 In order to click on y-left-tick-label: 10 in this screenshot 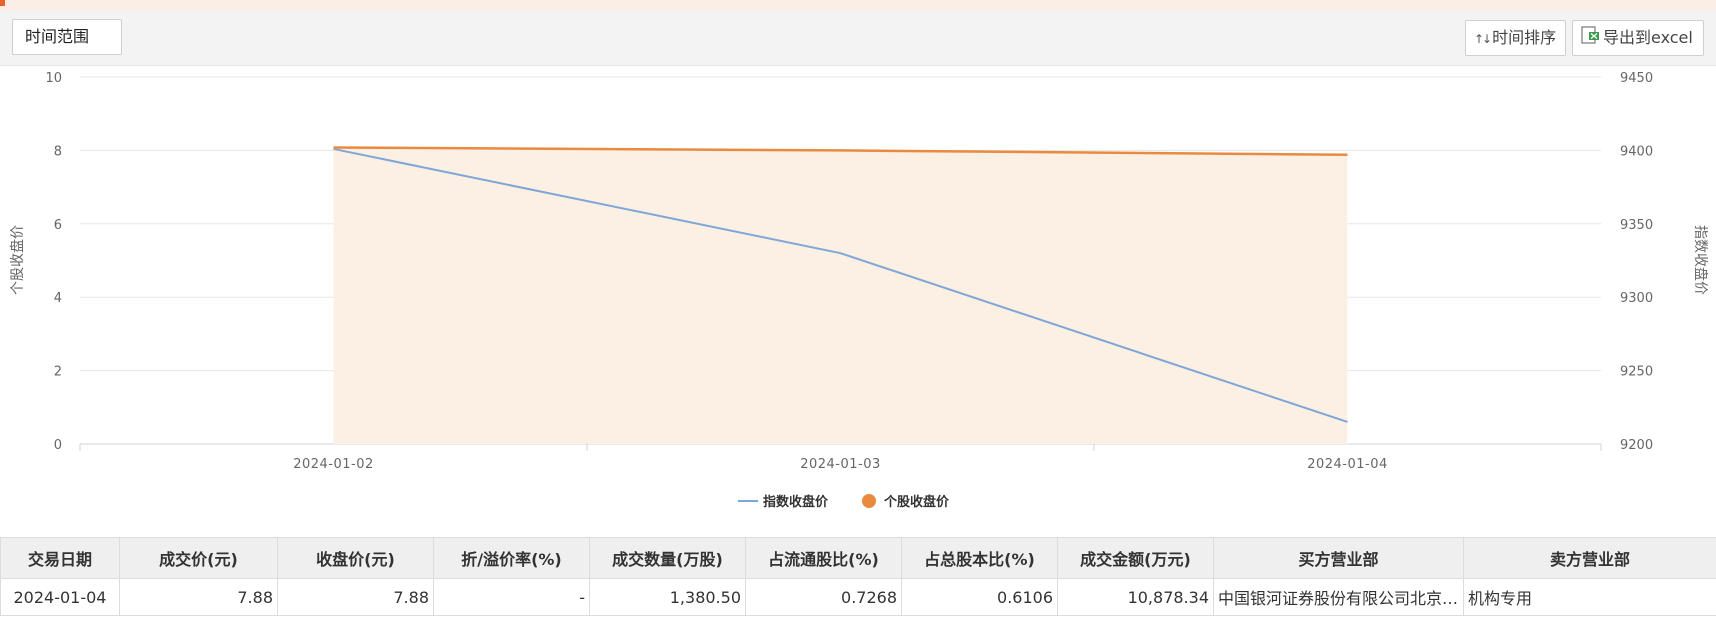, I will do `click(53, 78)`.